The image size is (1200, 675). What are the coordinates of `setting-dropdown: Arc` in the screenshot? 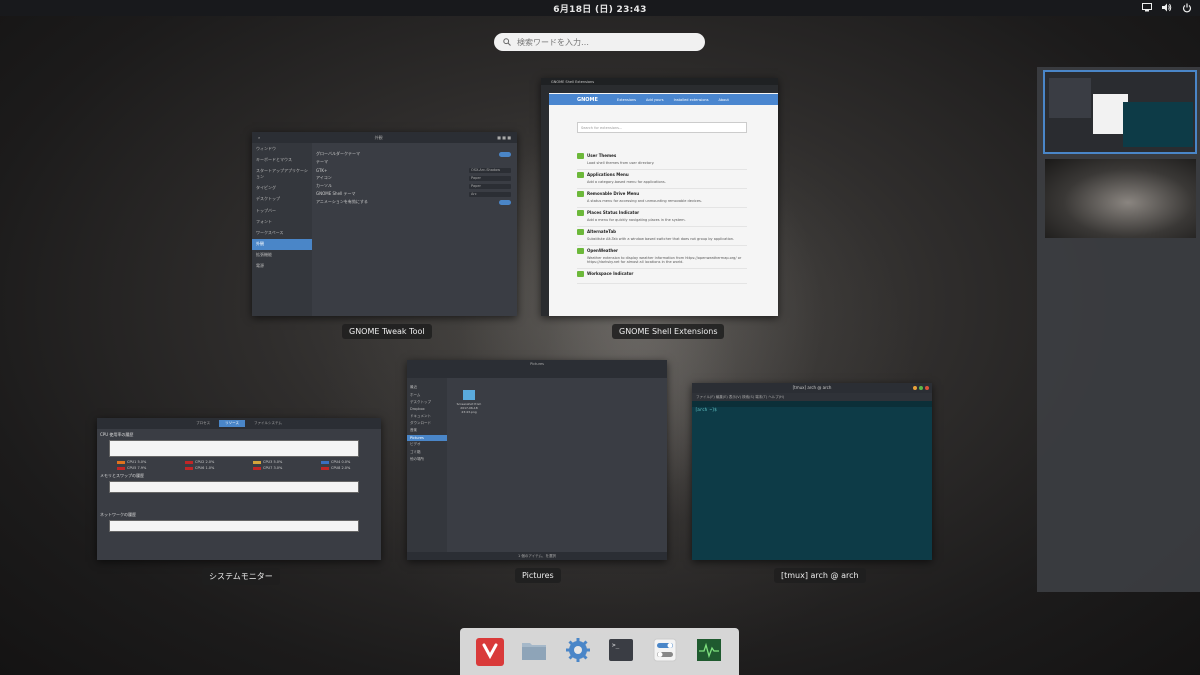 It's located at (490, 194).